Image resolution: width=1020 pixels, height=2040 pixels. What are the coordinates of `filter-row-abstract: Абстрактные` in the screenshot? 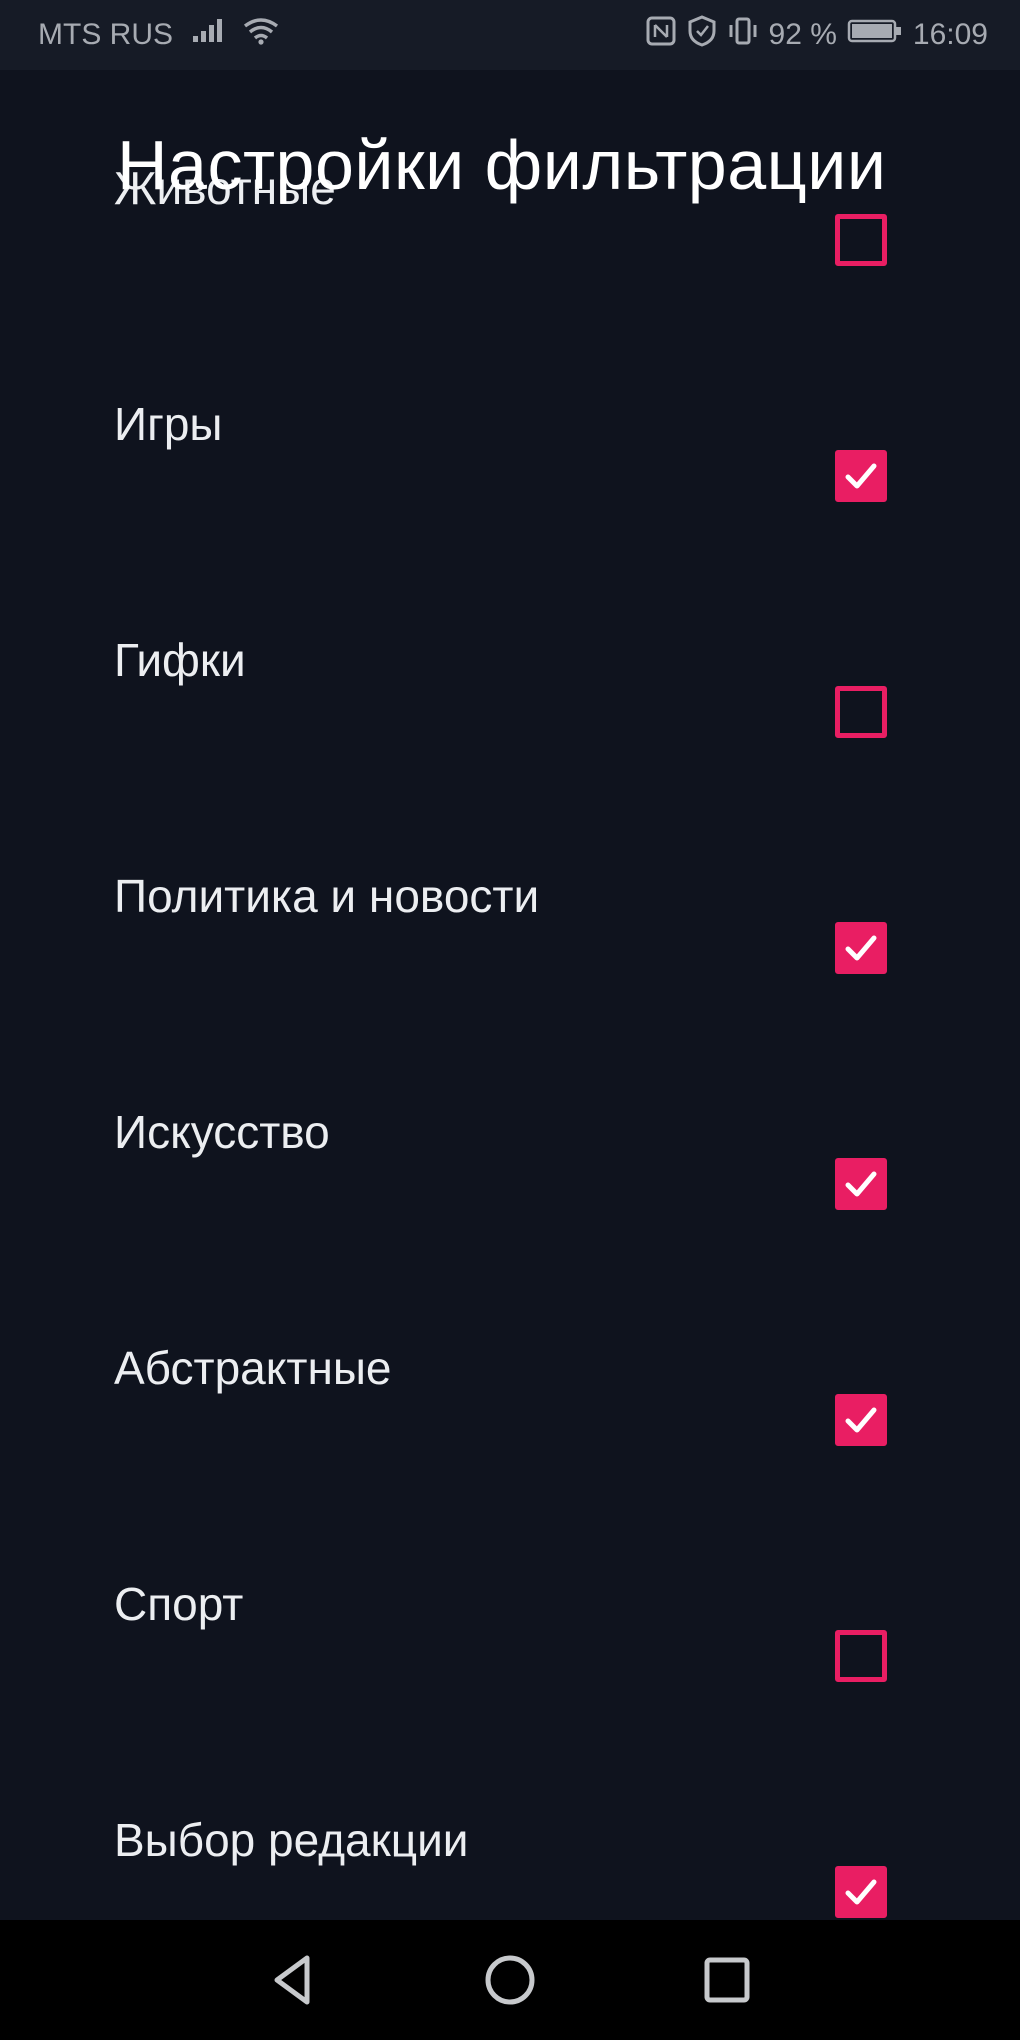 It's located at (510, 1364).